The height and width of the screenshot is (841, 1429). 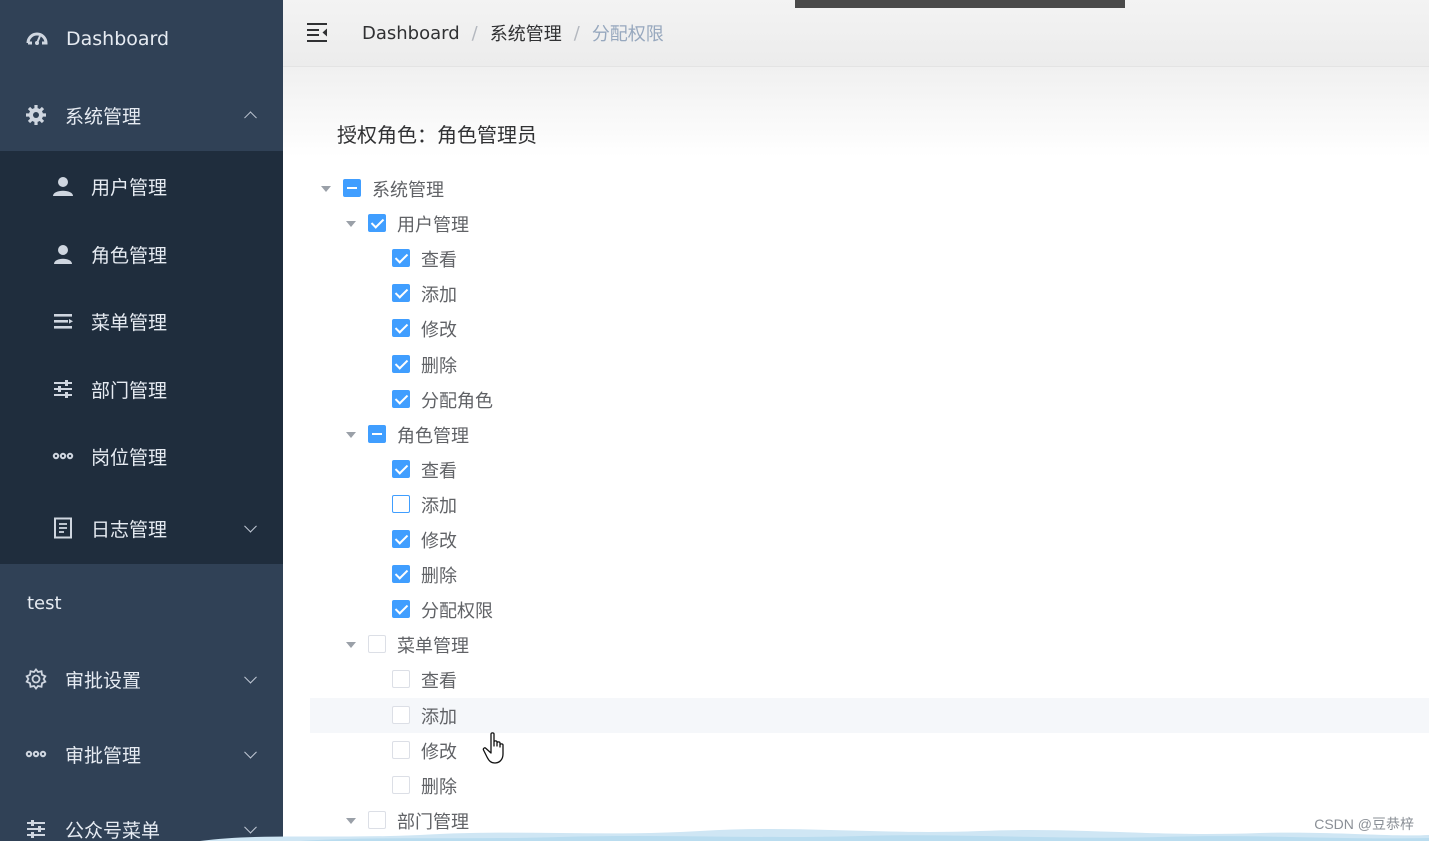 I want to click on sidebar-item-test: test, so click(x=141, y=603).